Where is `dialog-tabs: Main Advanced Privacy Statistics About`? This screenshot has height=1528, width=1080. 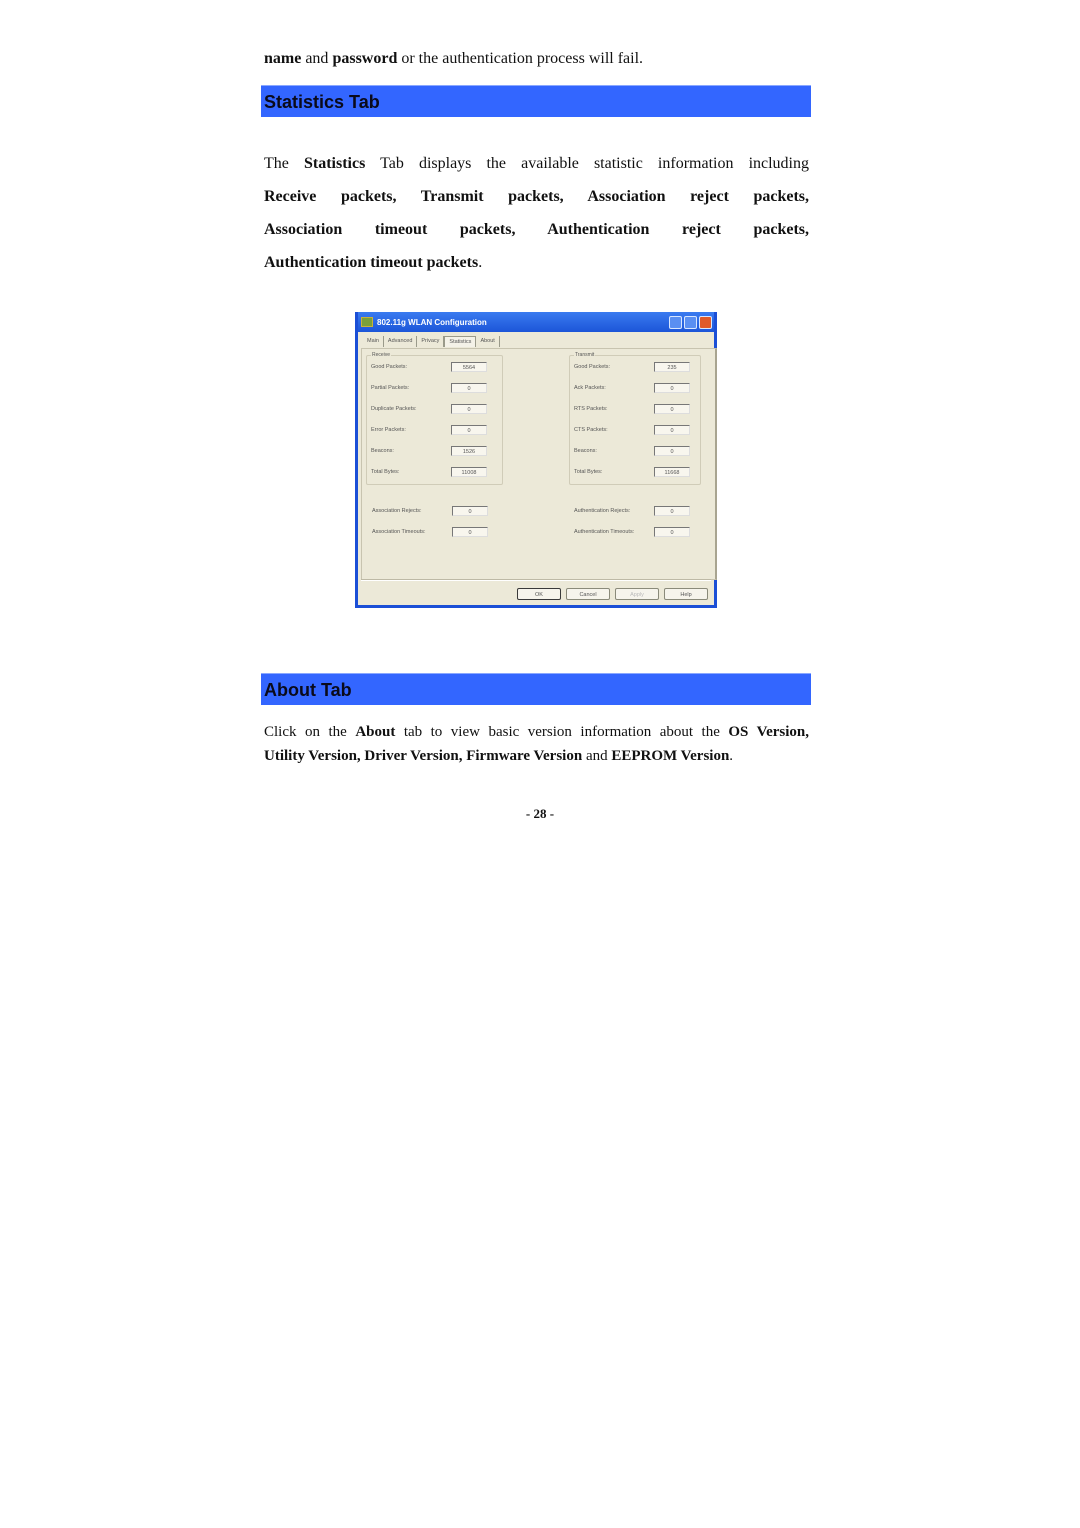
dialog-tabs: Main Advanced Privacy Statistics About is located at coordinates (431, 341).